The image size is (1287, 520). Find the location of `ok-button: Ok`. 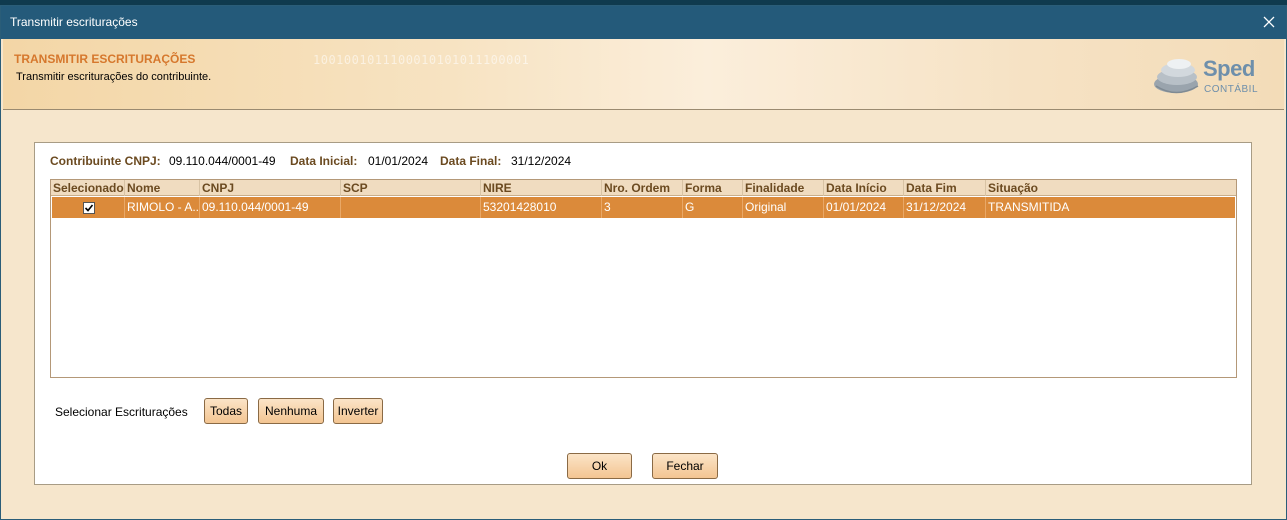

ok-button: Ok is located at coordinates (599, 466).